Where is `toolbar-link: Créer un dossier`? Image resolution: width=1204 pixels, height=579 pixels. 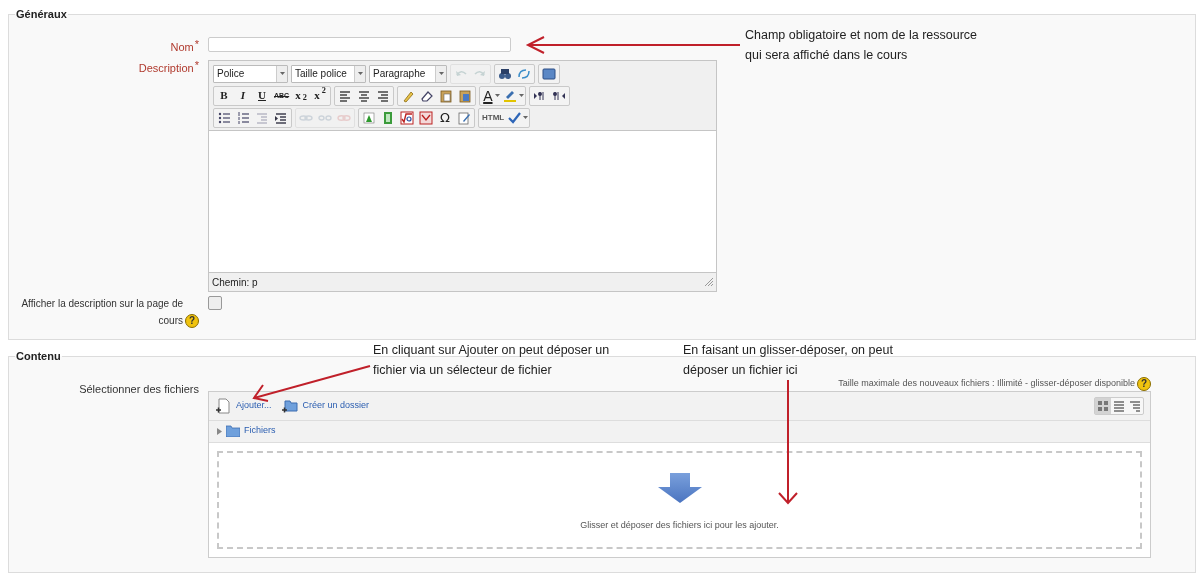
toolbar-link: Créer un dossier is located at coordinates (325, 405).